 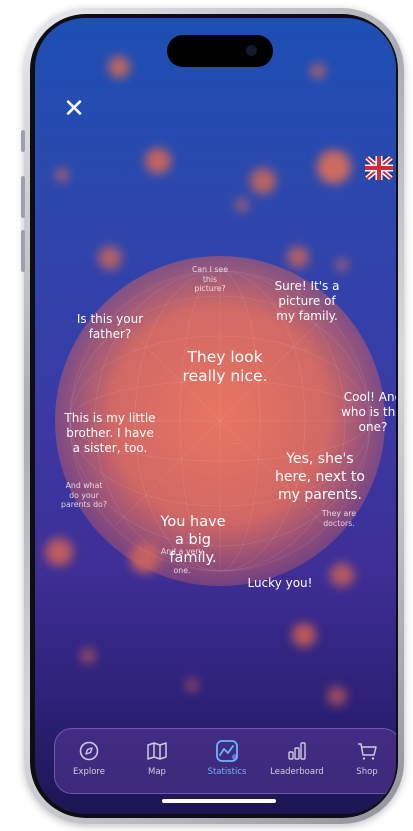 I want to click on home-indicator, so click(x=219, y=801).